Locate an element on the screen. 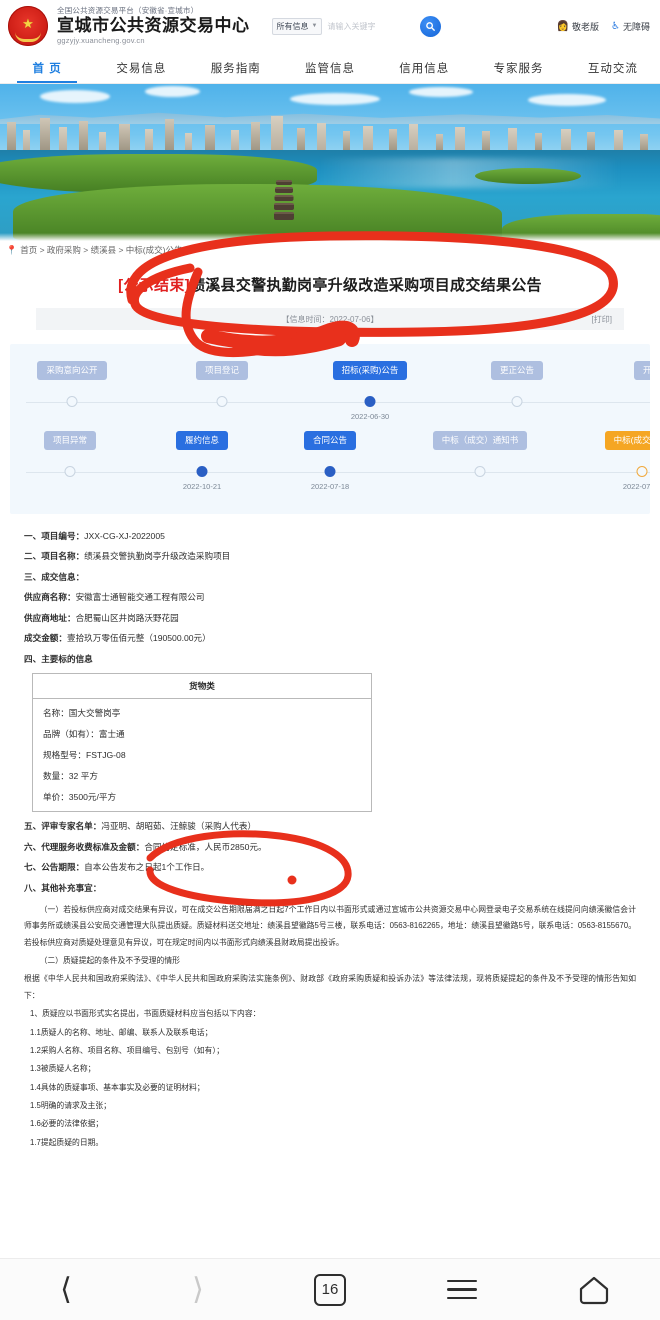 The height and width of the screenshot is (1320, 660). nav-item-trade: 交易信息 is located at coordinates (141, 67).